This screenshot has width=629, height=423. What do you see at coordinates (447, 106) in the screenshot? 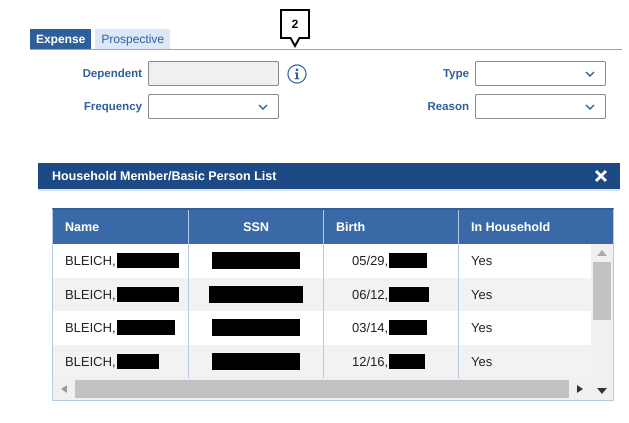
I see `field-label: Reason` at bounding box center [447, 106].